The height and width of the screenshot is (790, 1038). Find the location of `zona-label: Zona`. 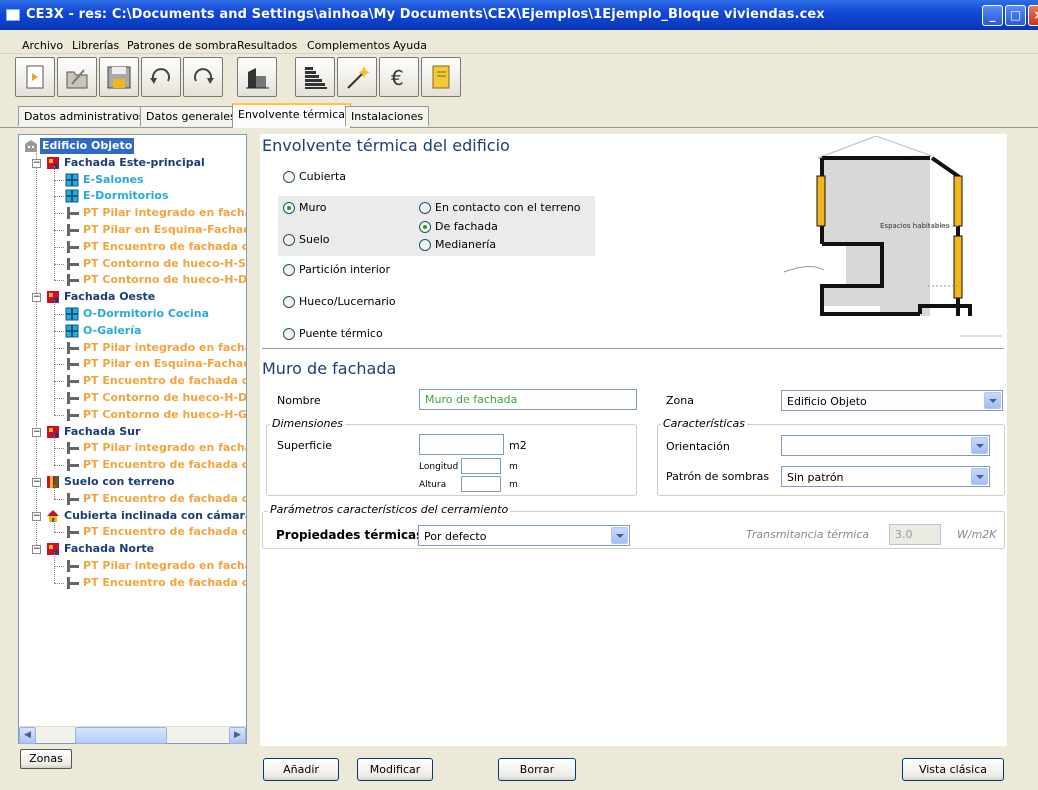

zona-label: Zona is located at coordinates (680, 400).